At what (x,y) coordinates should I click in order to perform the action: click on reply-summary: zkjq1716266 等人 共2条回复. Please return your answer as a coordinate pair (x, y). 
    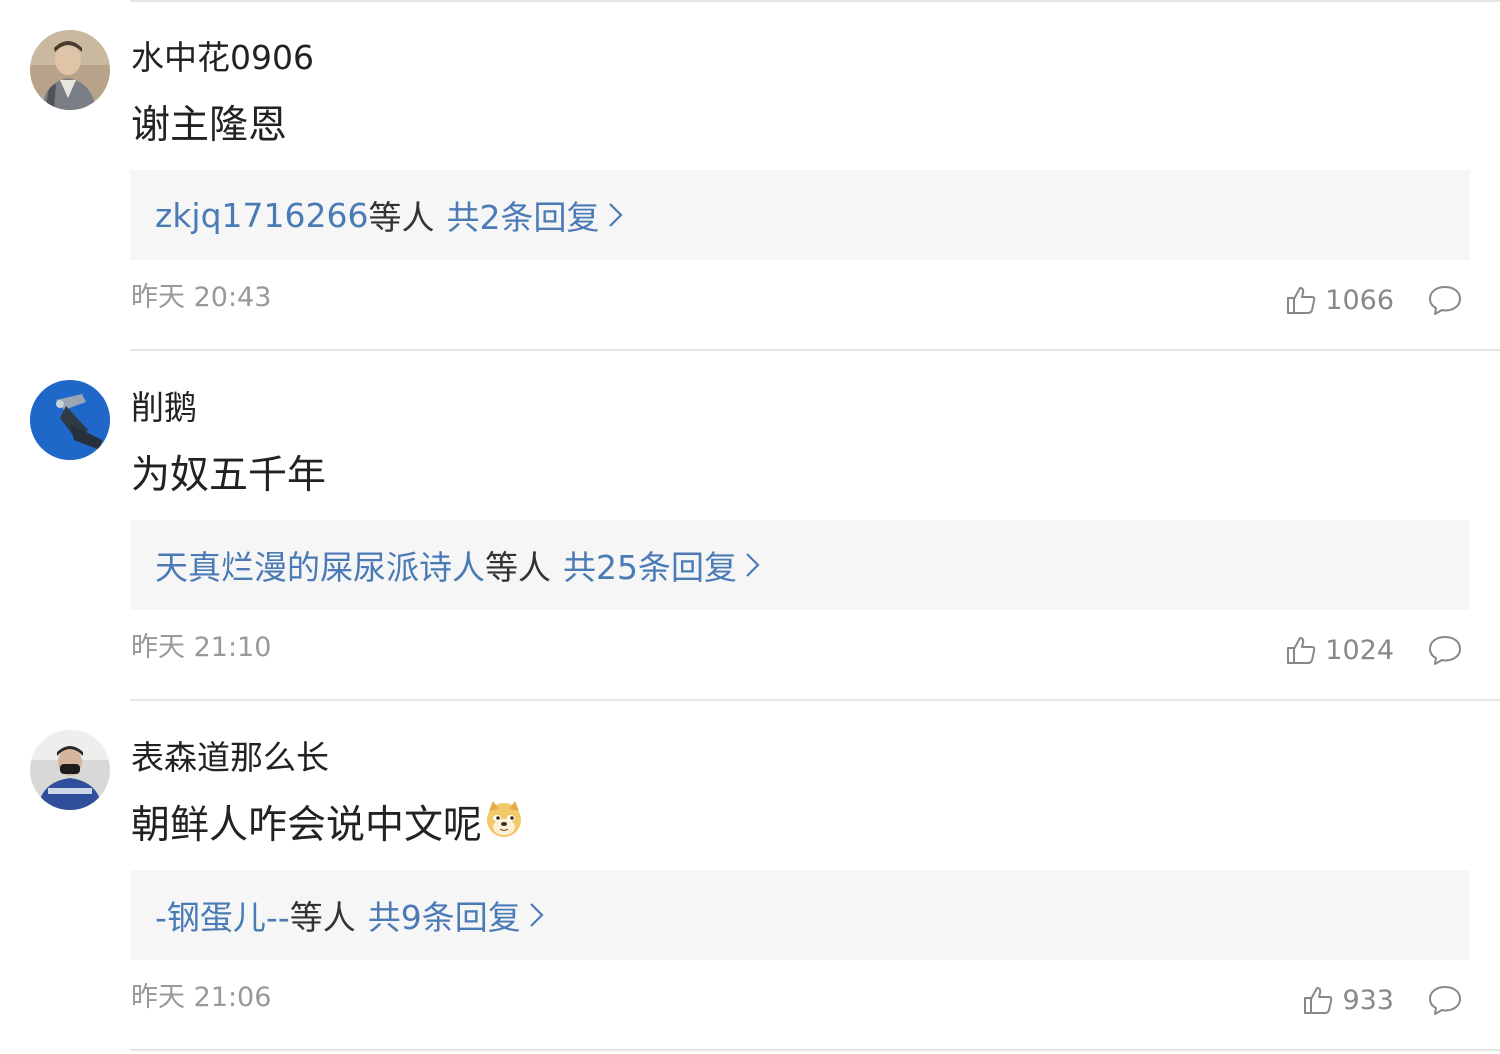
    Looking at the image, I should click on (800, 215).